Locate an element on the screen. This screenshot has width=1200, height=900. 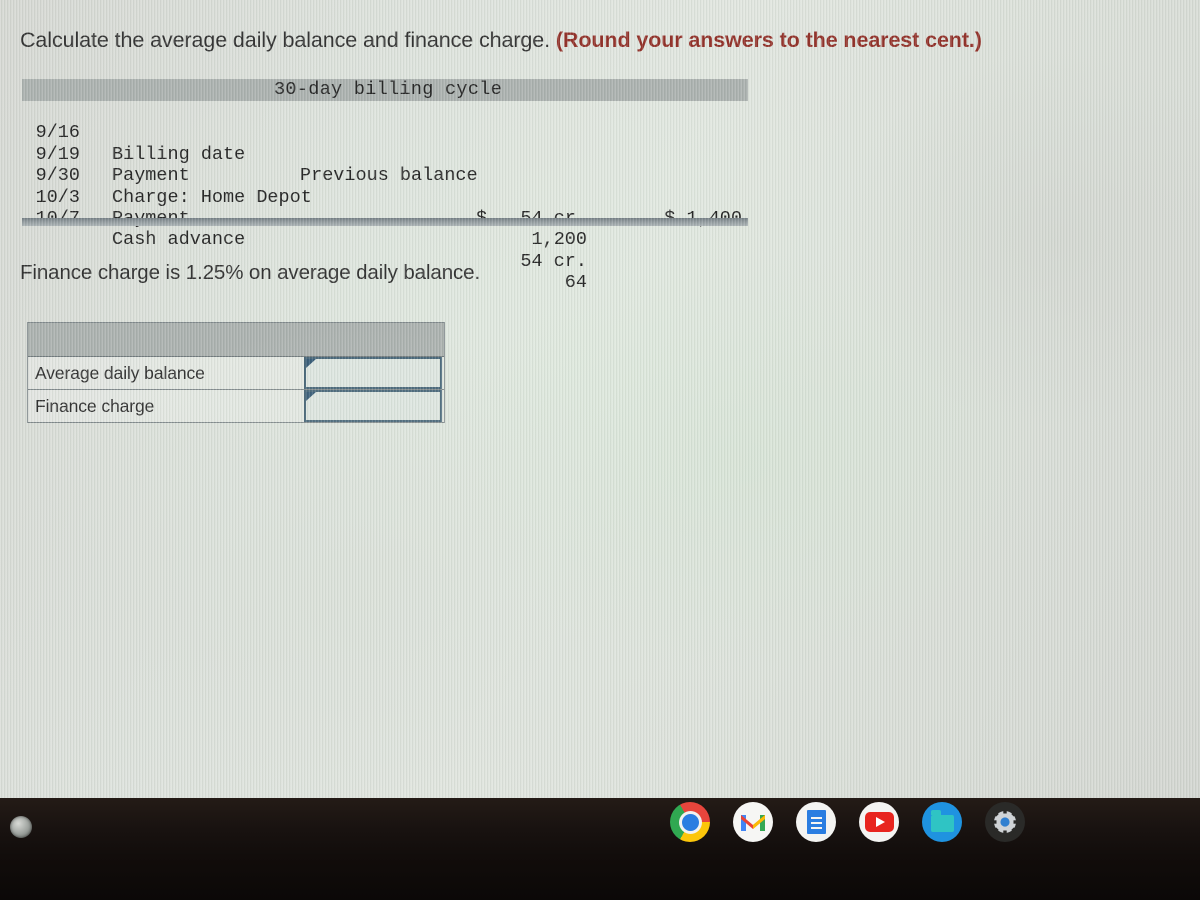
answer-row-average-daily-balance: Average daily balance is located at coordinates (236, 373).